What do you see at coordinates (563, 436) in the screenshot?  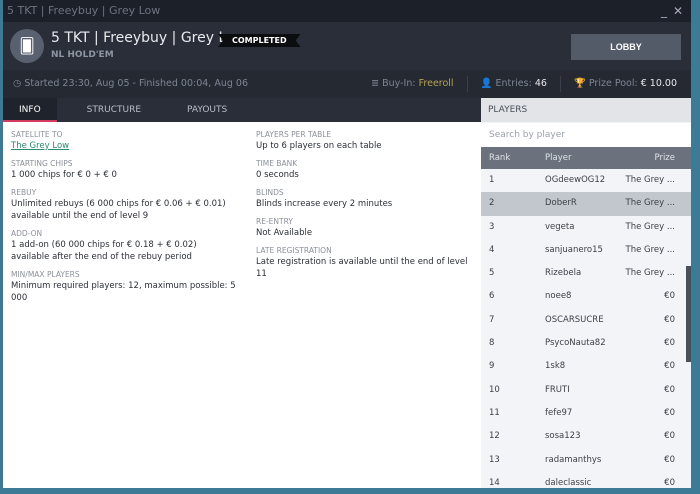 I see `player-cell: sosa123` at bounding box center [563, 436].